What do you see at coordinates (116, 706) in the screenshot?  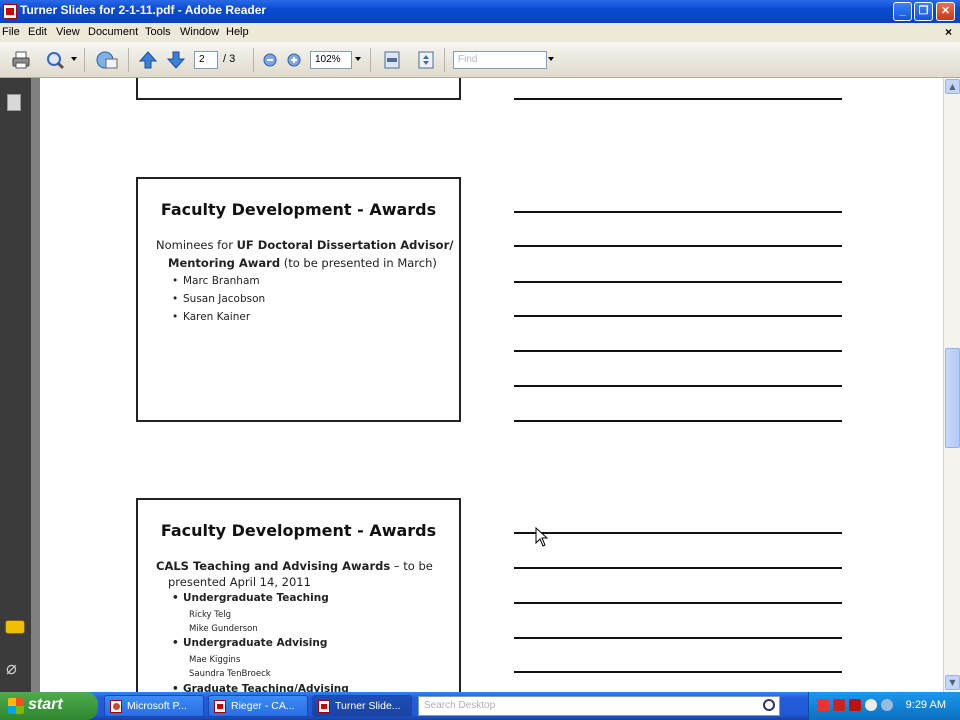 I see `powerpoint-icon` at bounding box center [116, 706].